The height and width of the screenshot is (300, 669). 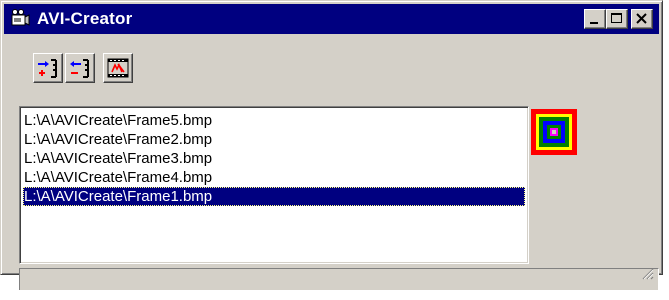 I want to click on frame-preview-icon, so click(x=554, y=132).